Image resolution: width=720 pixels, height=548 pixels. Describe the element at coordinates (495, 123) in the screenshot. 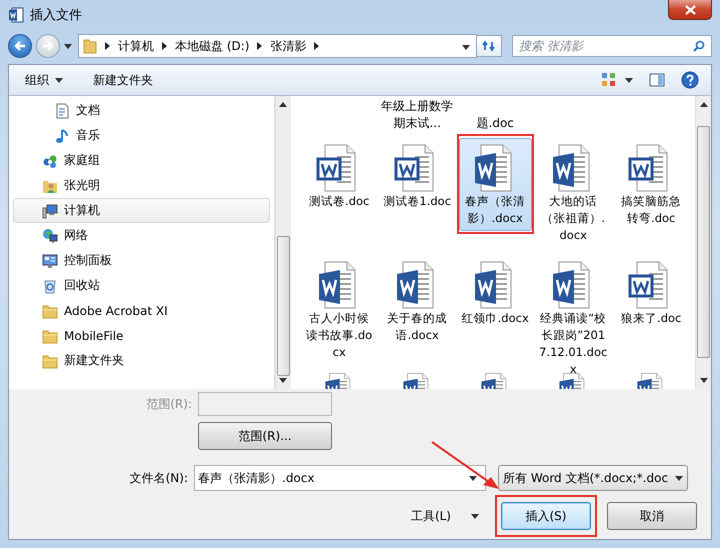

I see `file-name: 题.doc` at that location.